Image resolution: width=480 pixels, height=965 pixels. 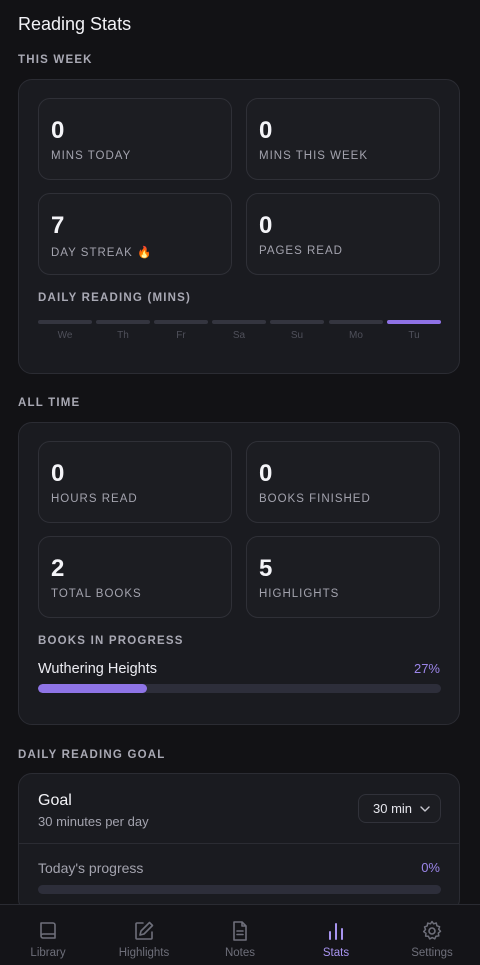 What do you see at coordinates (123, 335) in the screenshot?
I see `day-label: Th` at bounding box center [123, 335].